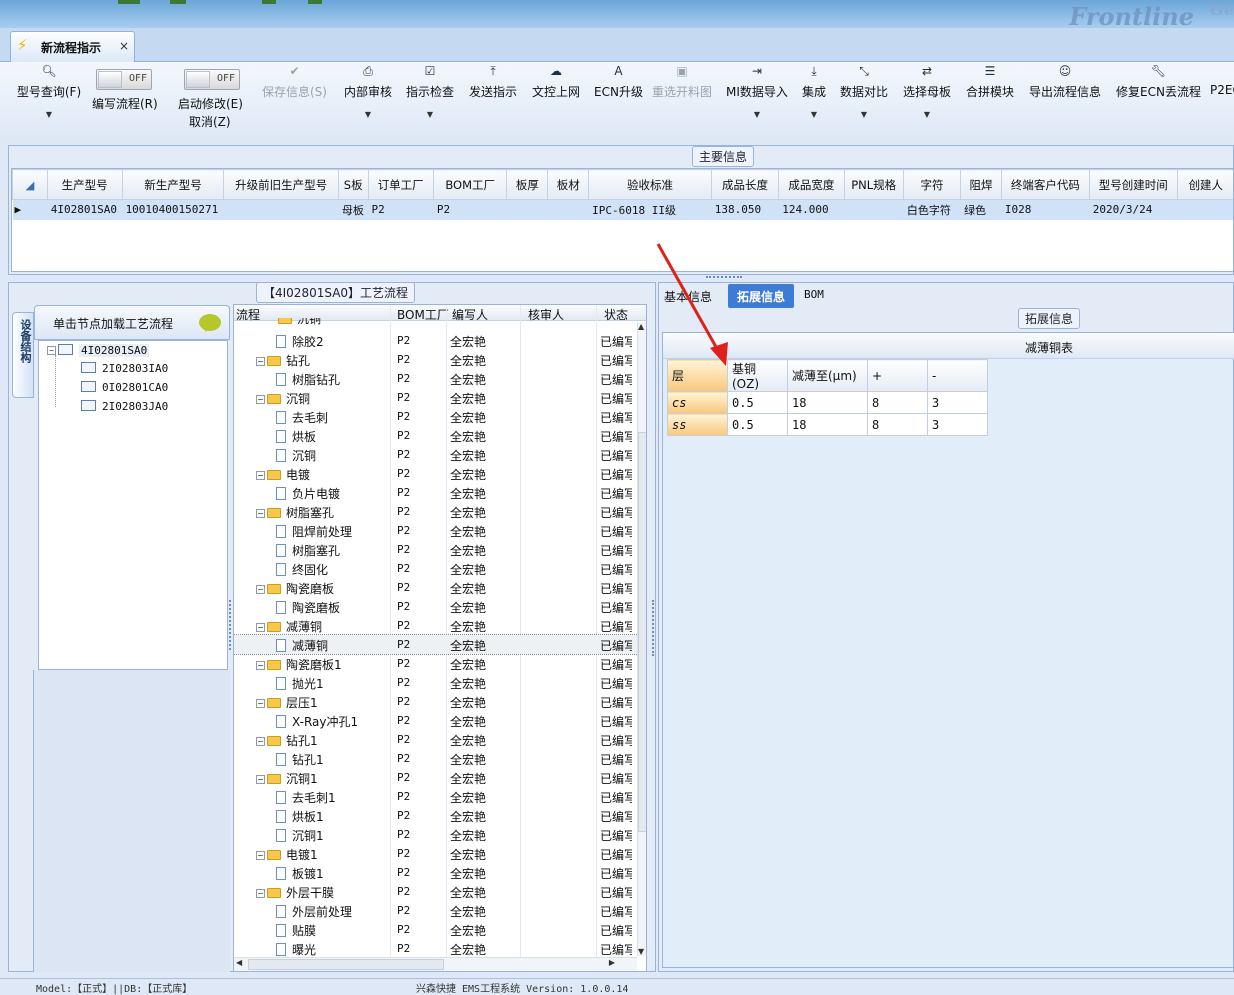  I want to click on process-row: 烘板1 P2 全宏艳 已编写, so click(436, 815).